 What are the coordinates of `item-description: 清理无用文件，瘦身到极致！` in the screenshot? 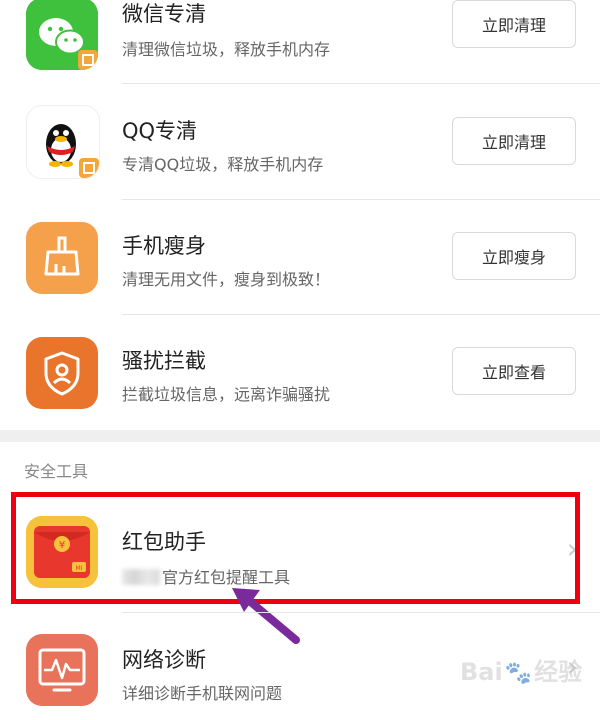 It's located at (226, 279).